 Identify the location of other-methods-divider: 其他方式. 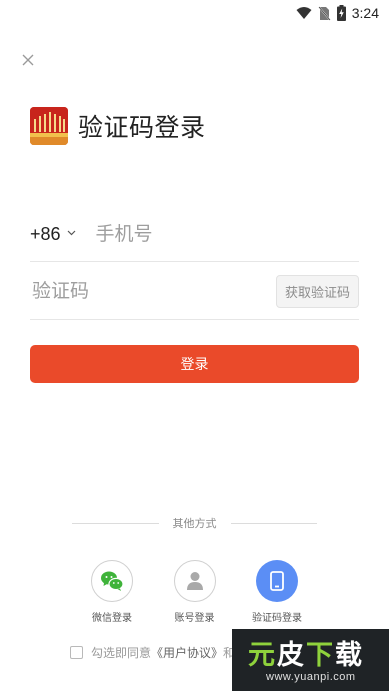
(194, 523).